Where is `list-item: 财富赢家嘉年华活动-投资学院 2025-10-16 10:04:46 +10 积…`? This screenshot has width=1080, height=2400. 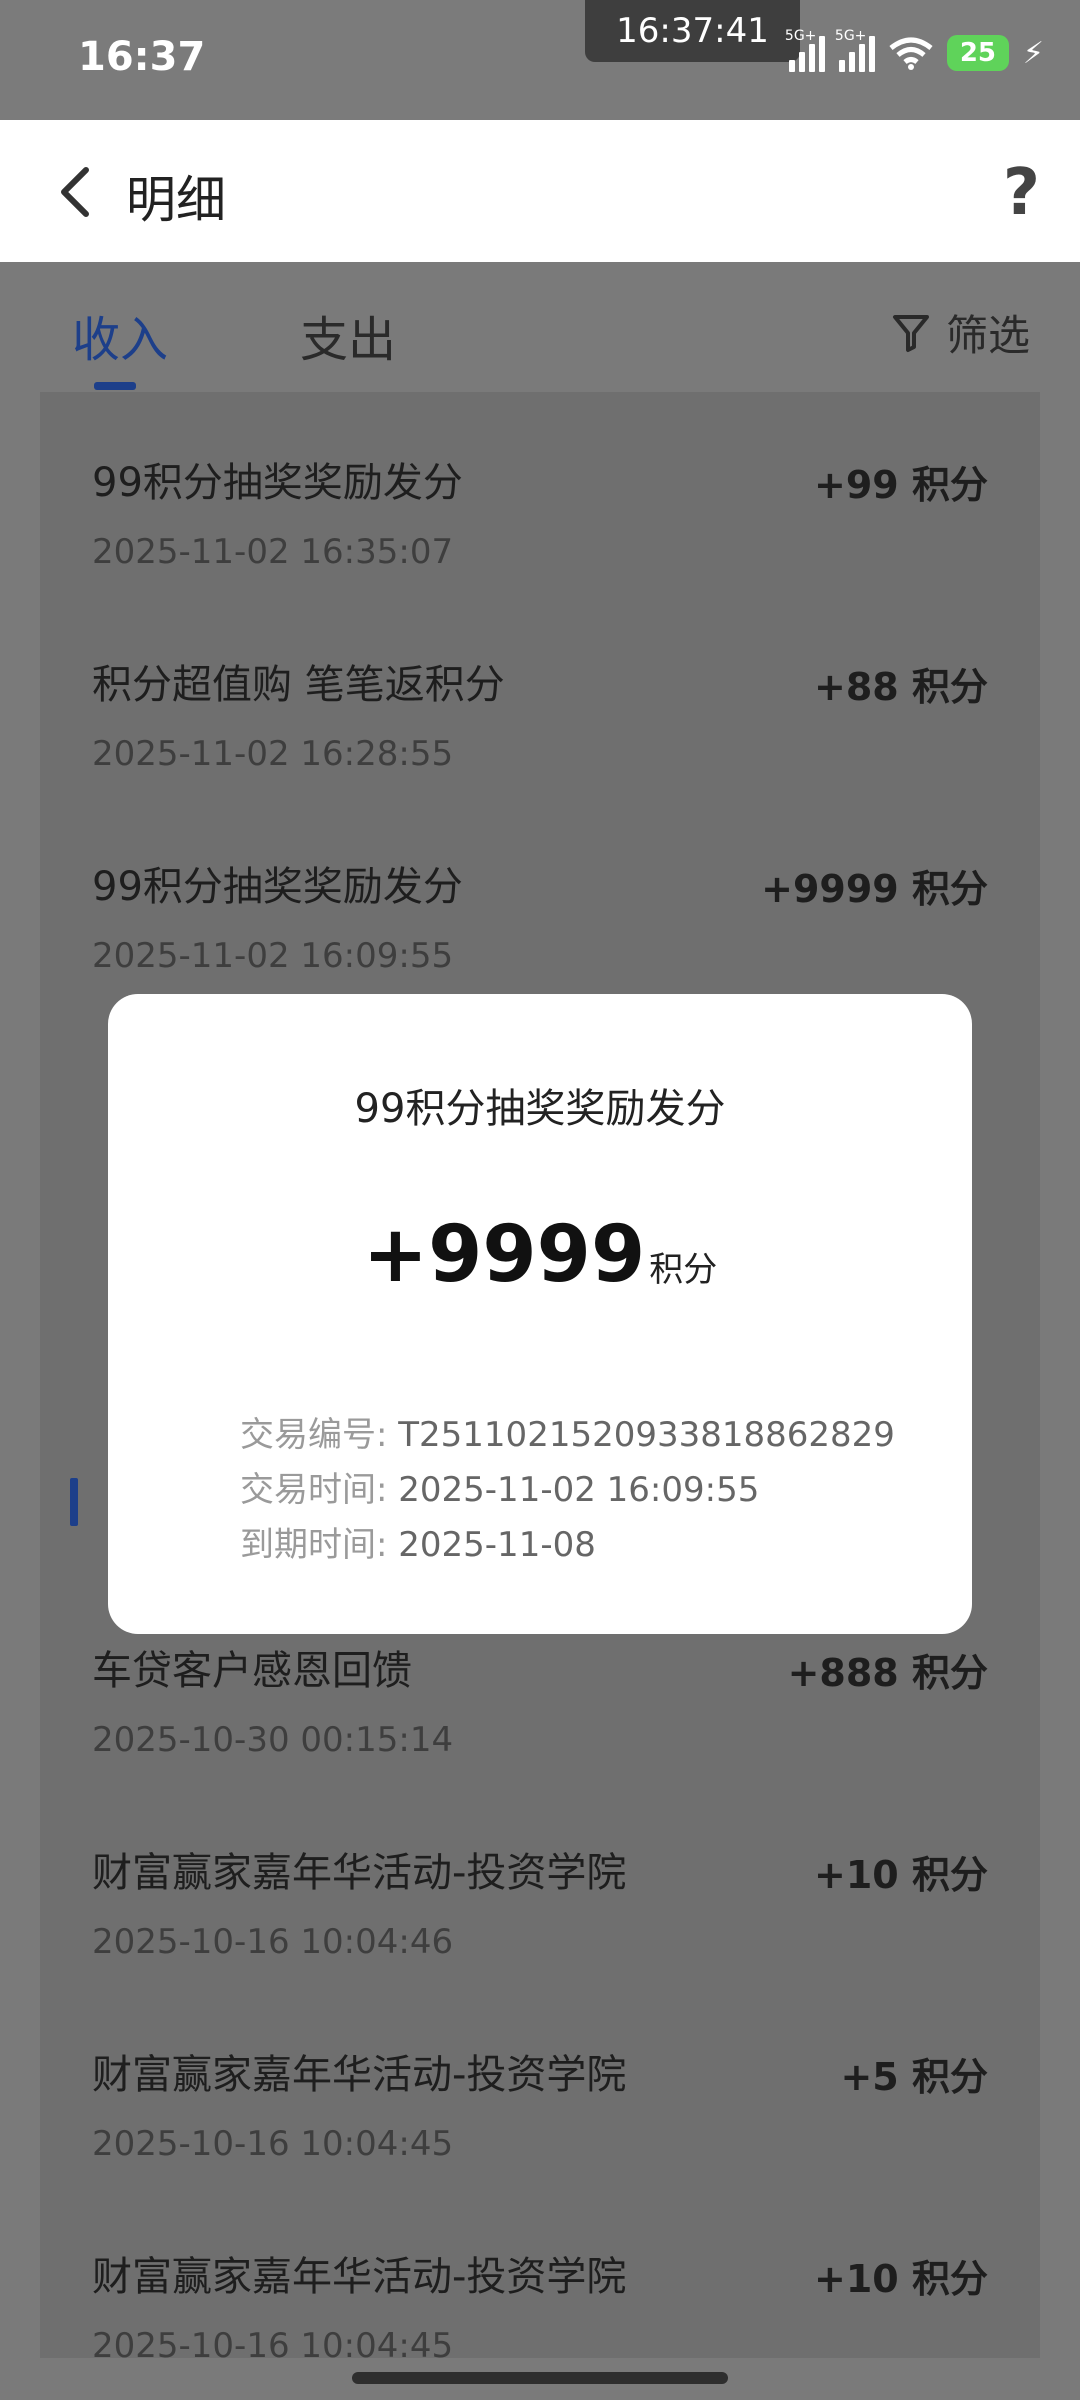
list-item: 财富赢家嘉年华活动-投资学院 2025-10-16 10:04:46 +10 积… is located at coordinates (540, 1883).